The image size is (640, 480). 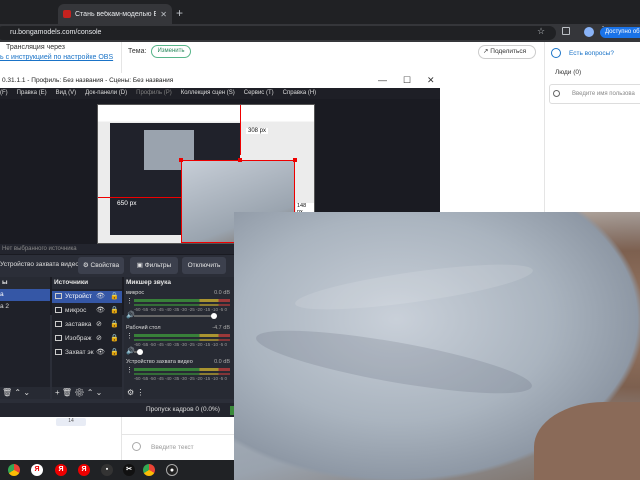 I want to click on remove-scene-icon: 🗑, so click(x=7, y=392).